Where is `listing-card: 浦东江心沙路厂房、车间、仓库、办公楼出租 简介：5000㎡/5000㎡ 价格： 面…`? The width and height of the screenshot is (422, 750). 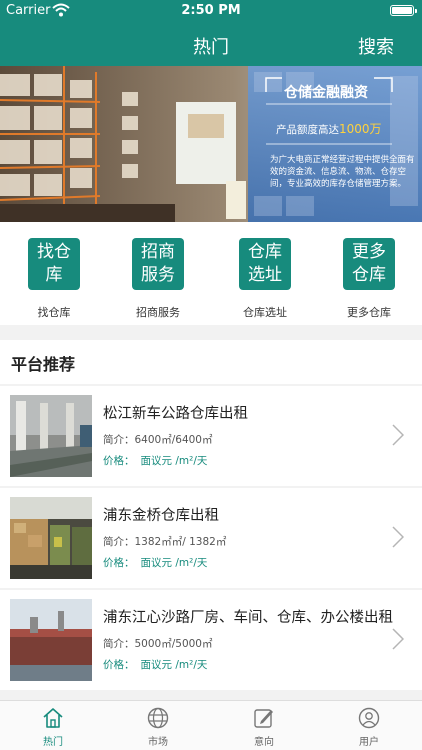 listing-card: 浦东江心沙路厂房、车间、仓库、办公楼出租 简介：5000㎡/5000㎡ 价格： 面… is located at coordinates (211, 640).